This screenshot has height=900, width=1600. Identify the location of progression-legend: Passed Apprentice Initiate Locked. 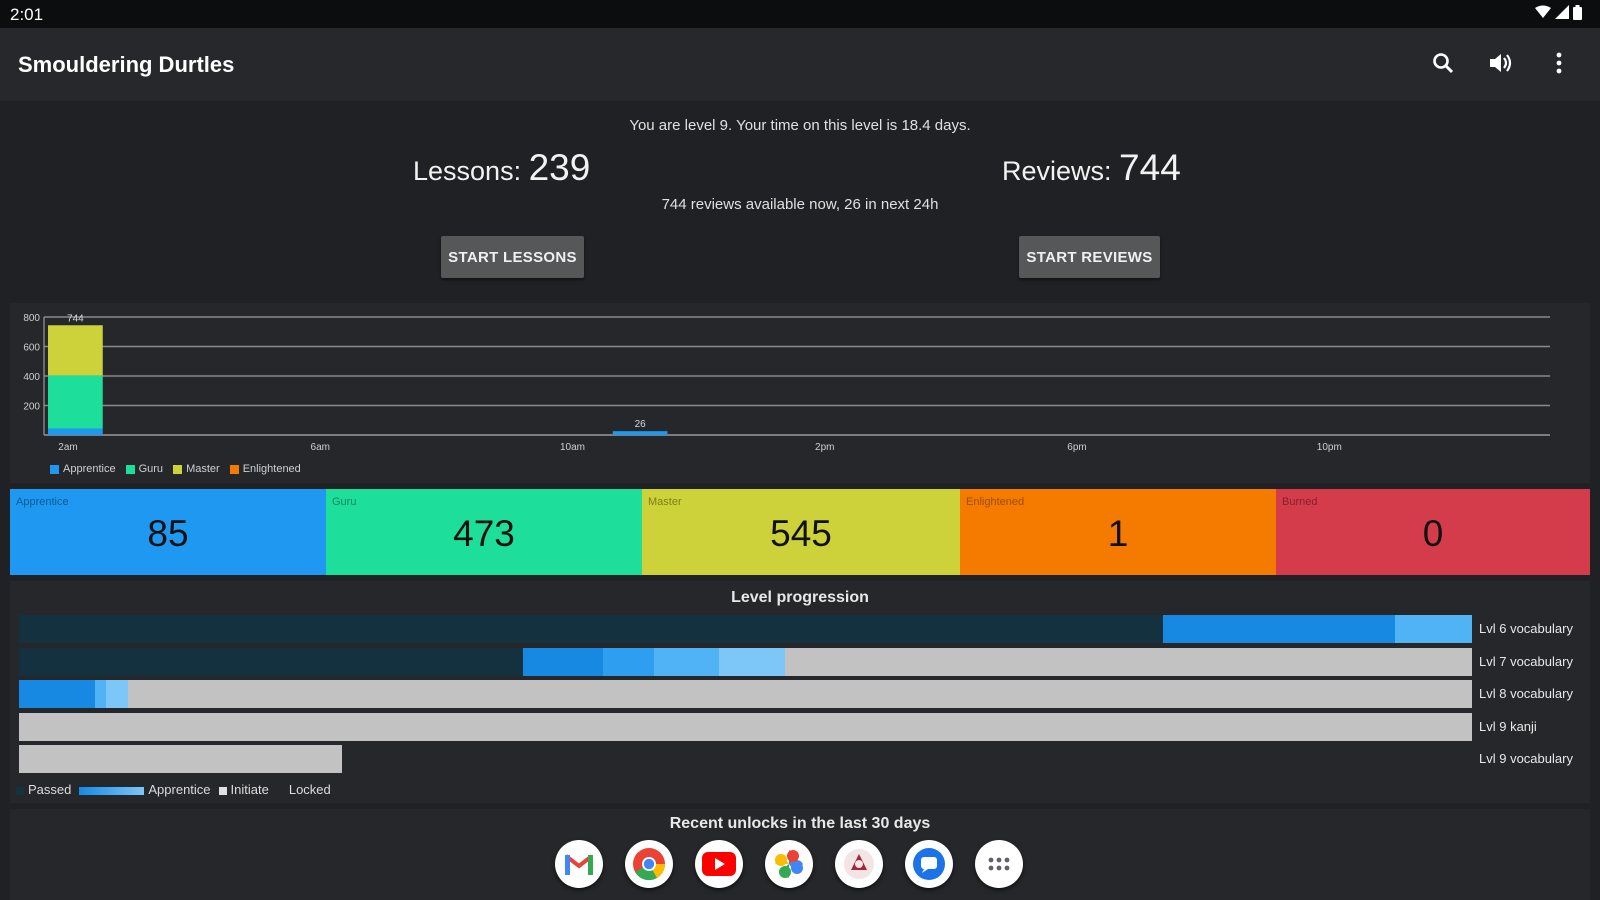
(173, 789).